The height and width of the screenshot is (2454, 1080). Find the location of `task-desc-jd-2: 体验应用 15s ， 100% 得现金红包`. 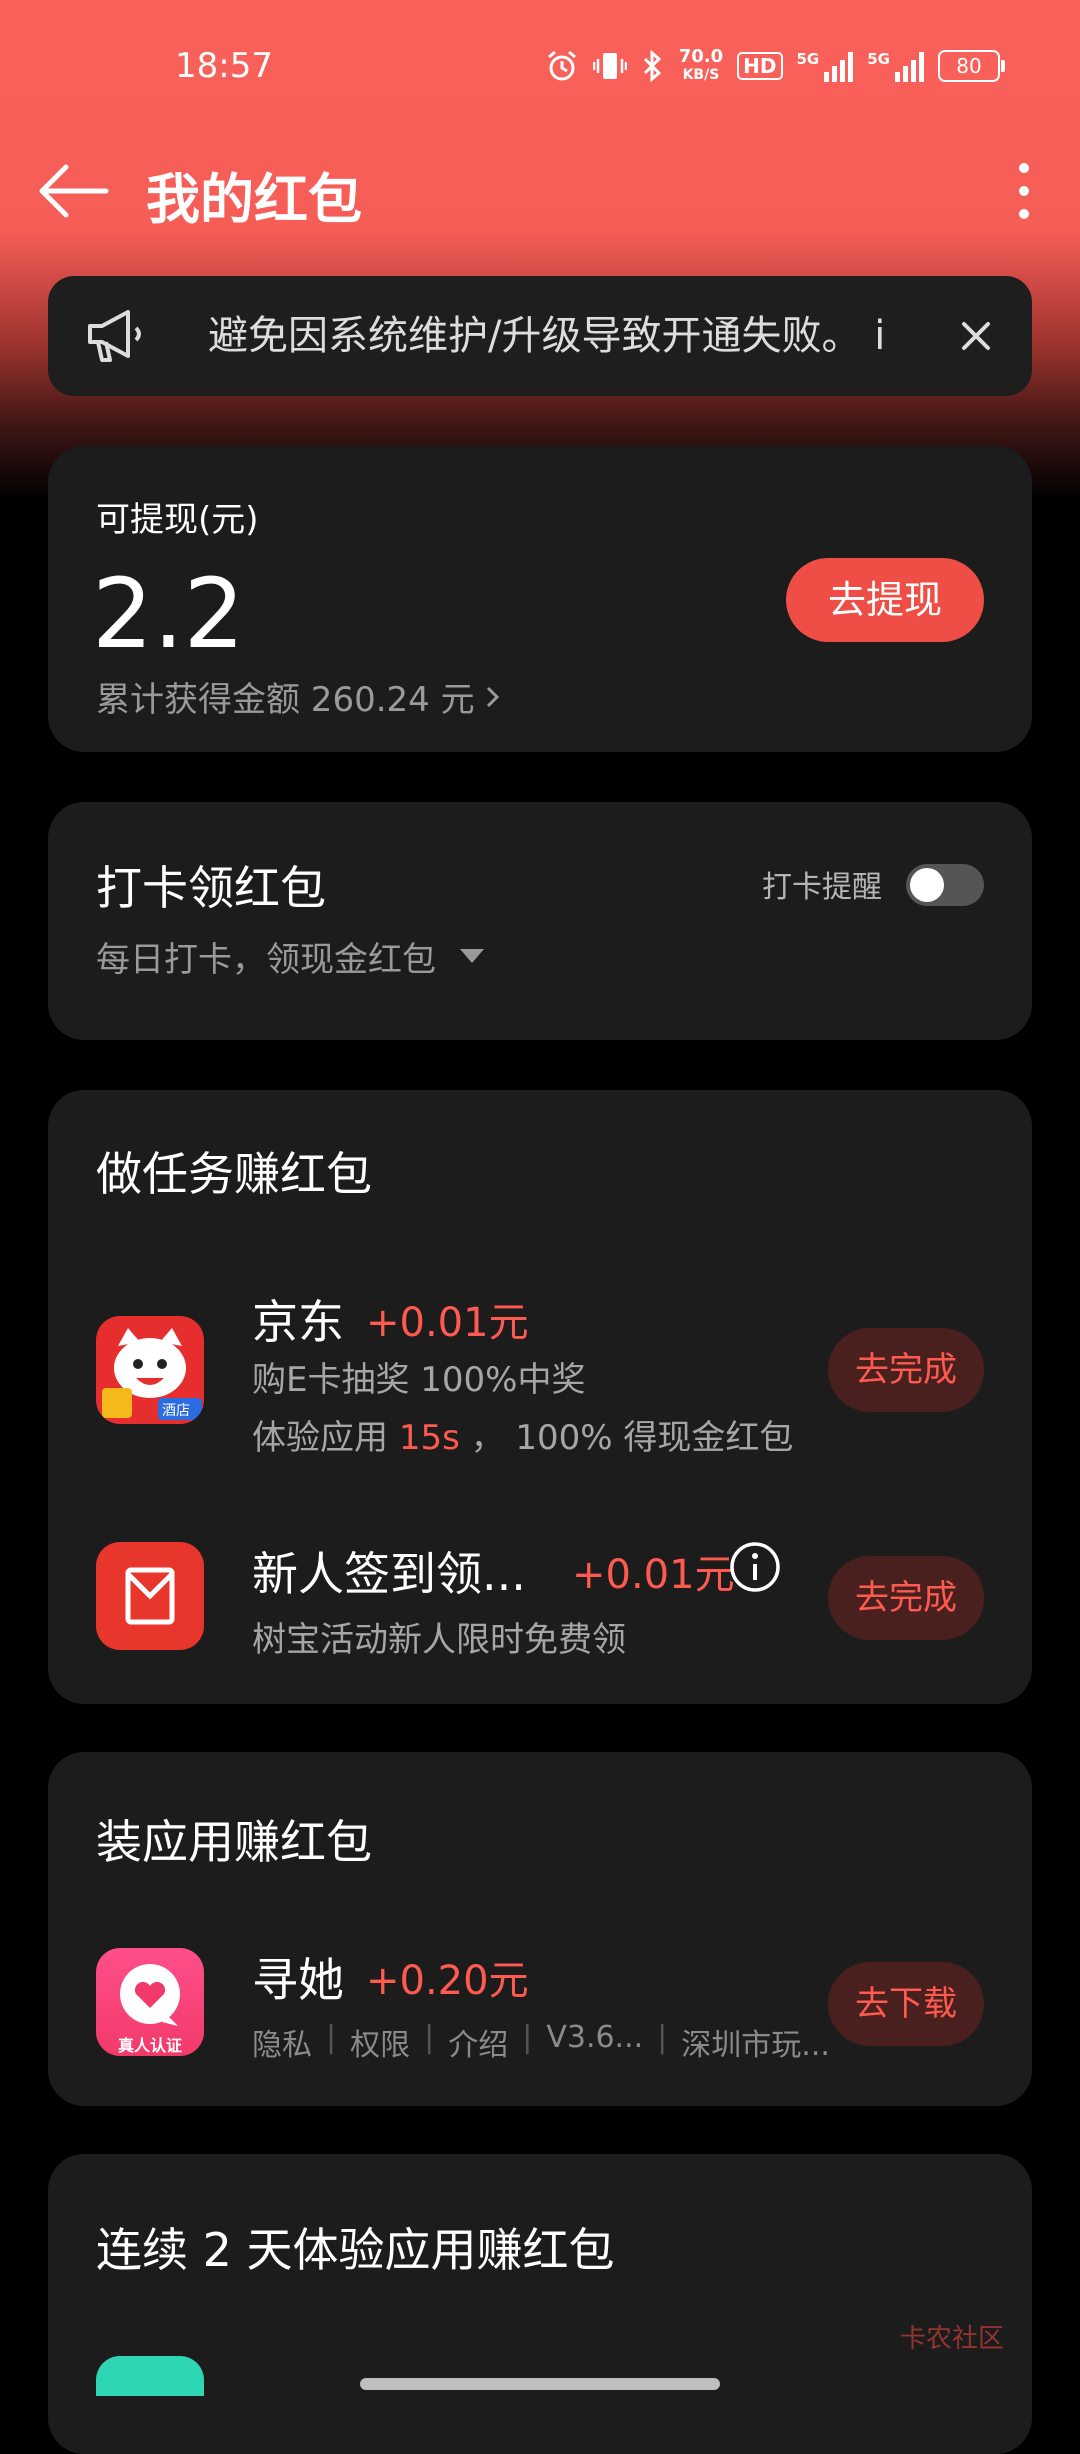

task-desc-jd-2: 体验应用 15s ， 100% 得现金红包 is located at coordinates (522, 1434).